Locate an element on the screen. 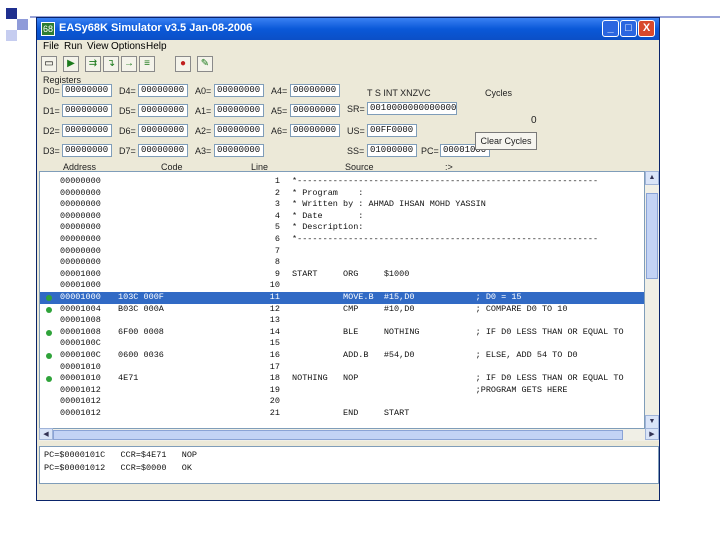 The image size is (720, 540). menu-bar: File Run View Options Help is located at coordinates (348, 47).